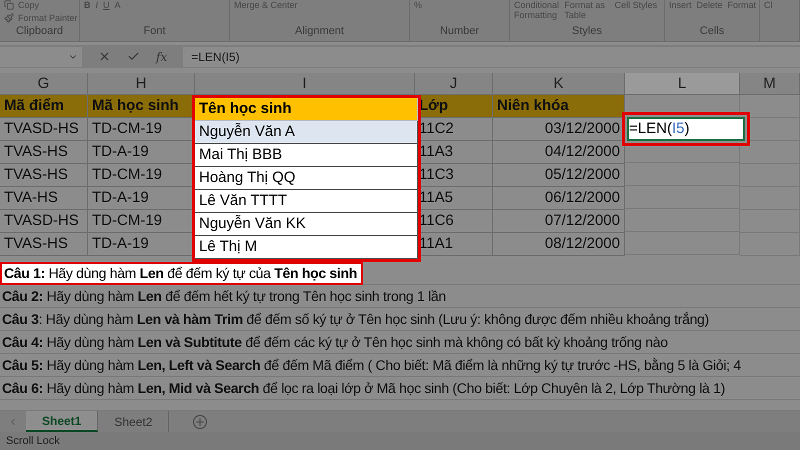 The height and width of the screenshot is (450, 800). Describe the element at coordinates (559, 106) in the screenshot. I see `header-cell: Niên khóa` at that location.